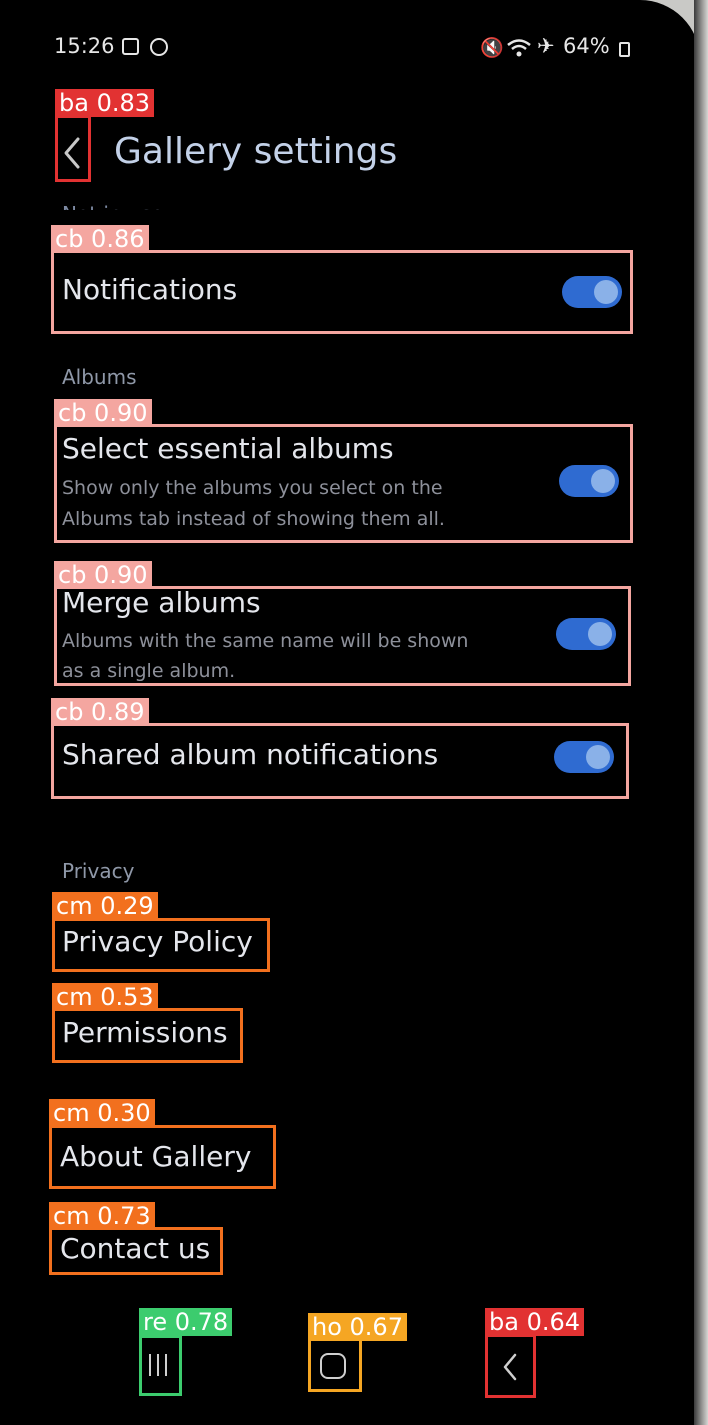 The image size is (708, 1425). Describe the element at coordinates (701, 712) in the screenshot. I see `device-bezel` at that location.